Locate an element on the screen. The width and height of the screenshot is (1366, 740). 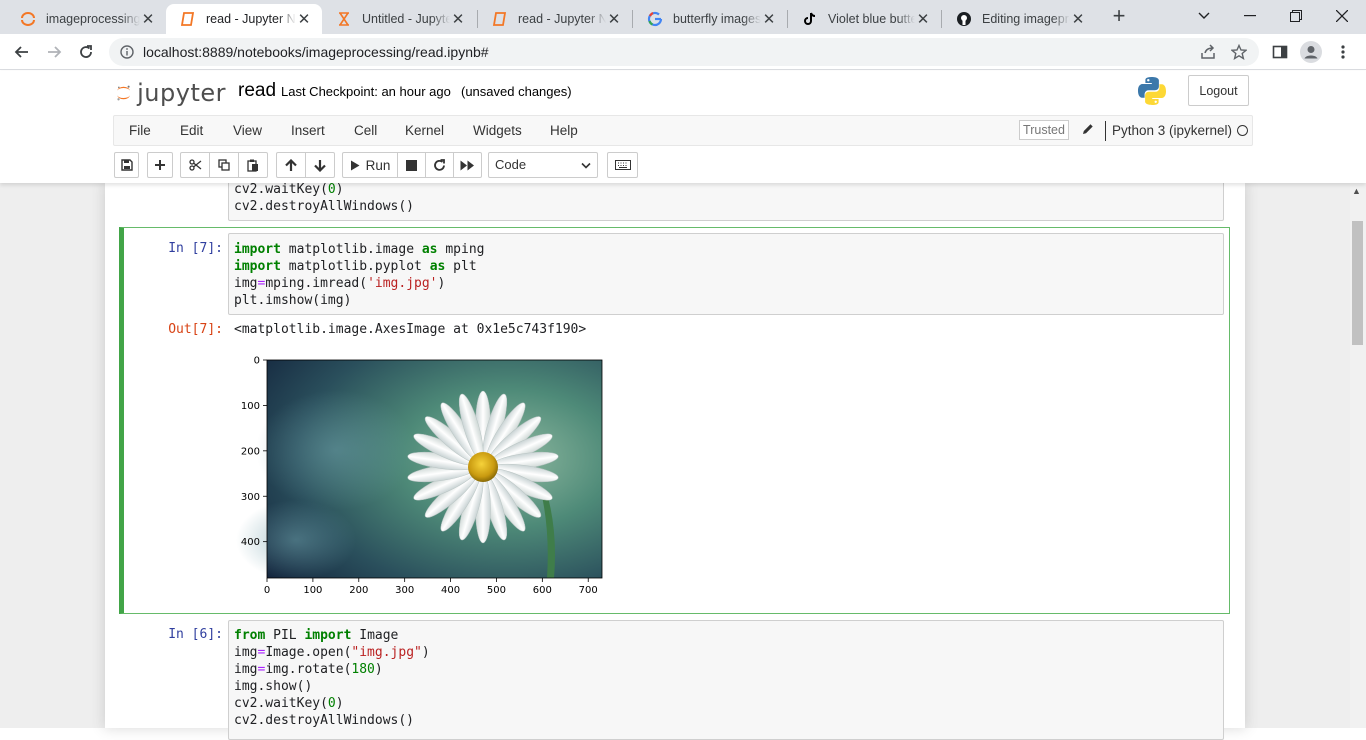
plus-icon is located at coordinates (160, 165).